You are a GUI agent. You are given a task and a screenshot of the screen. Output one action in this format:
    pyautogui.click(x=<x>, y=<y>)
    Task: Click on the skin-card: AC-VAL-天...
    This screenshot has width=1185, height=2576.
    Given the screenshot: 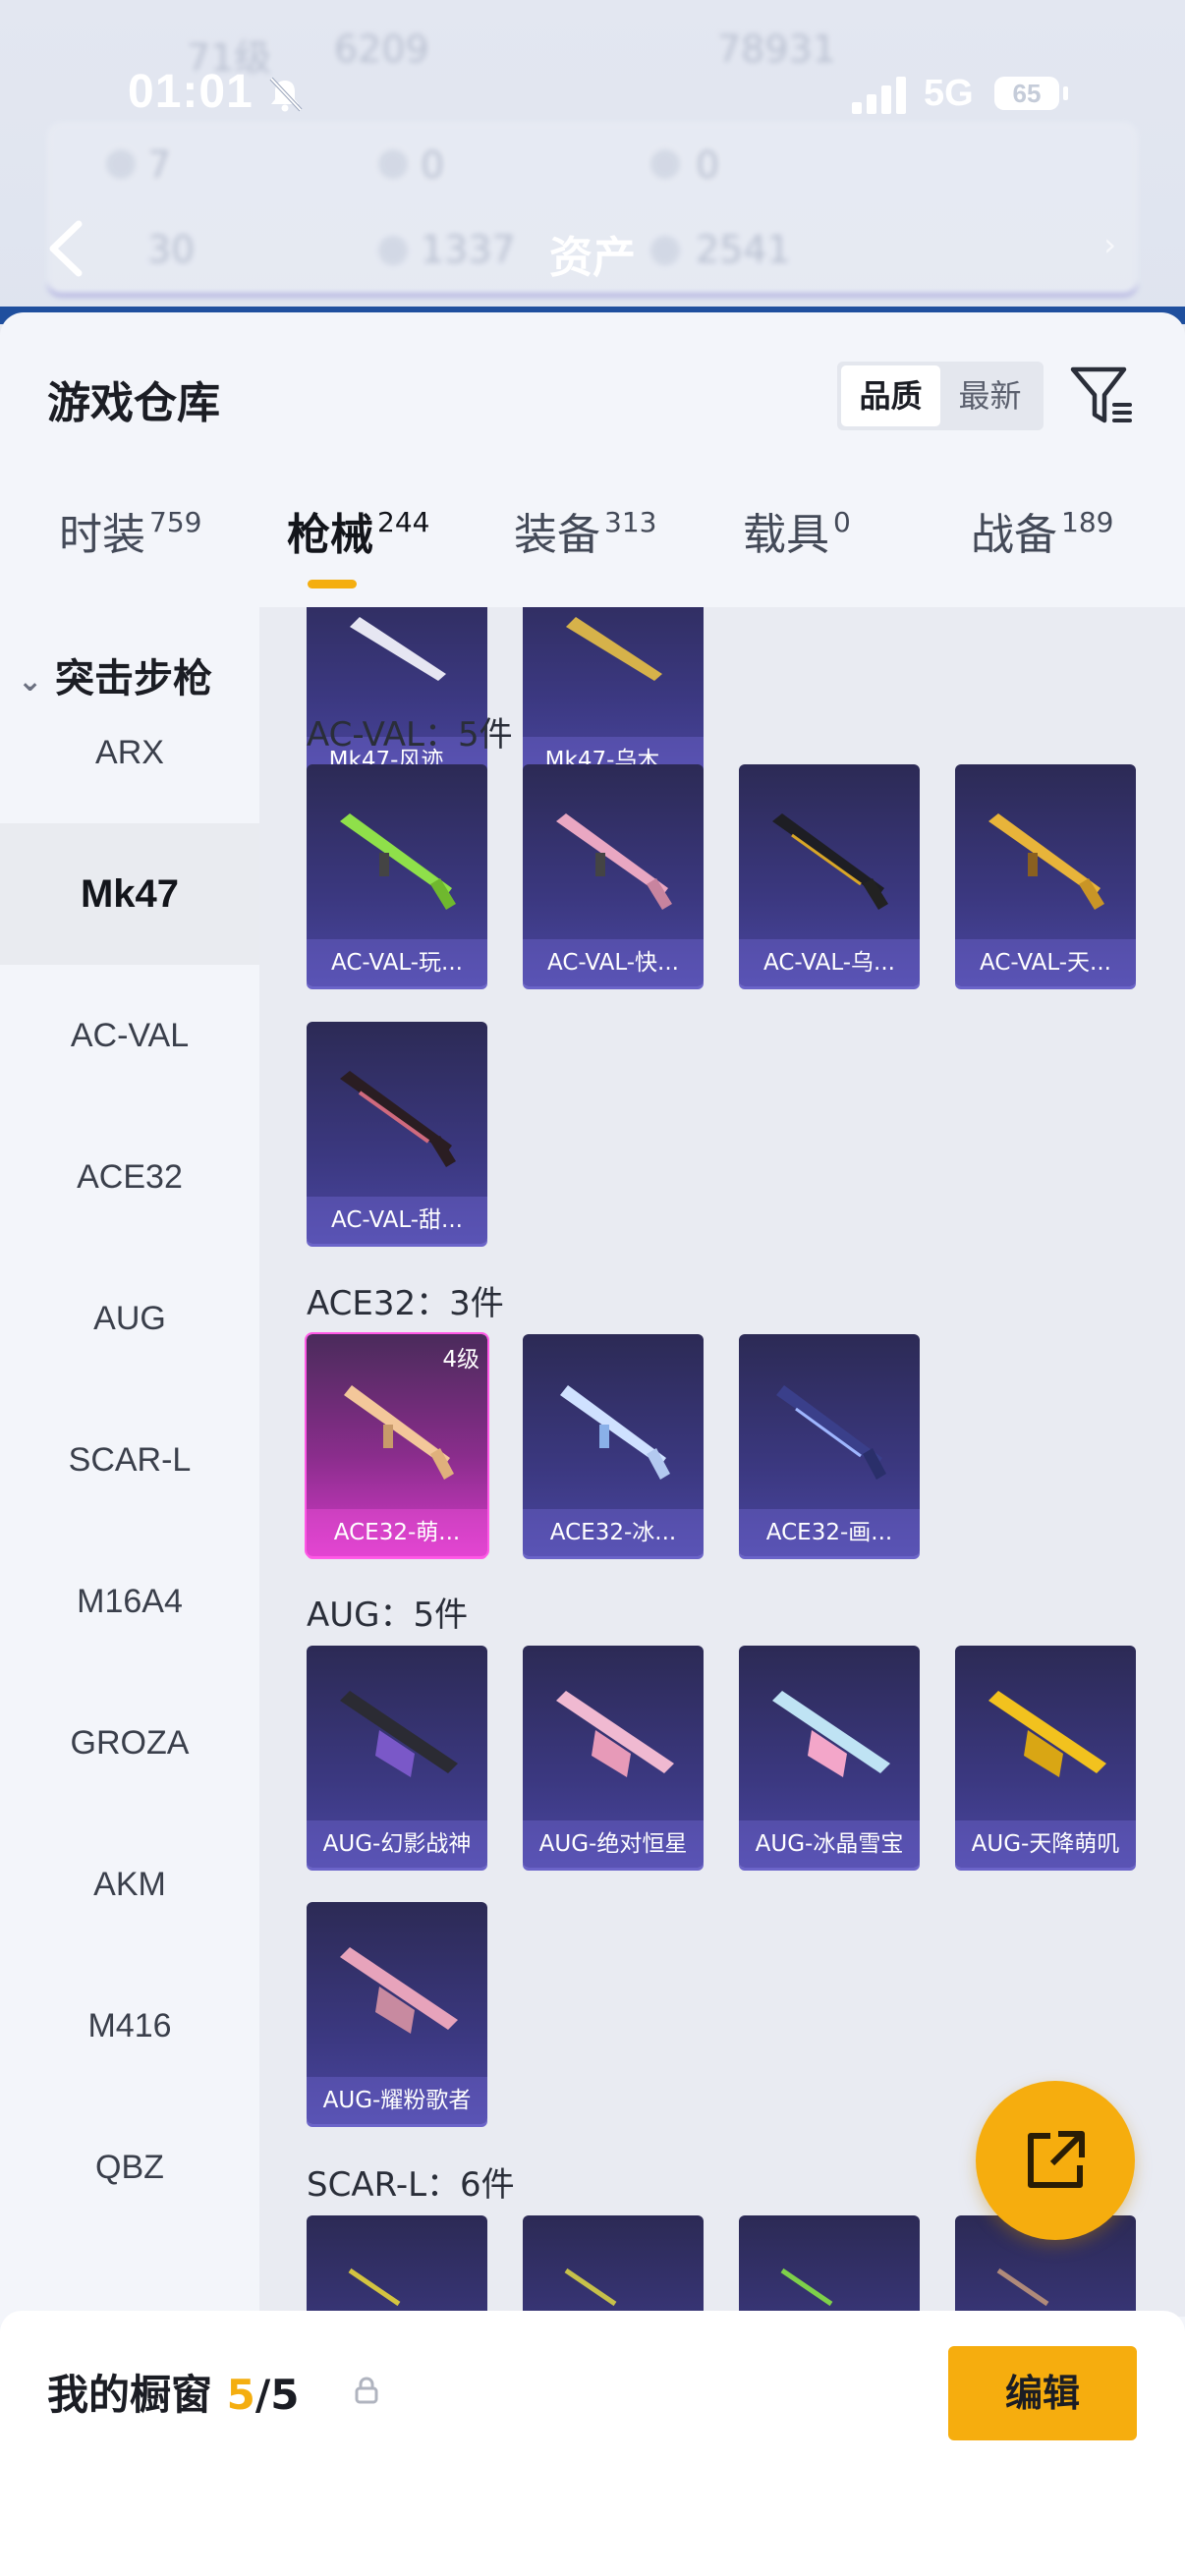 What is the action you would take?
    pyautogui.click(x=1045, y=875)
    